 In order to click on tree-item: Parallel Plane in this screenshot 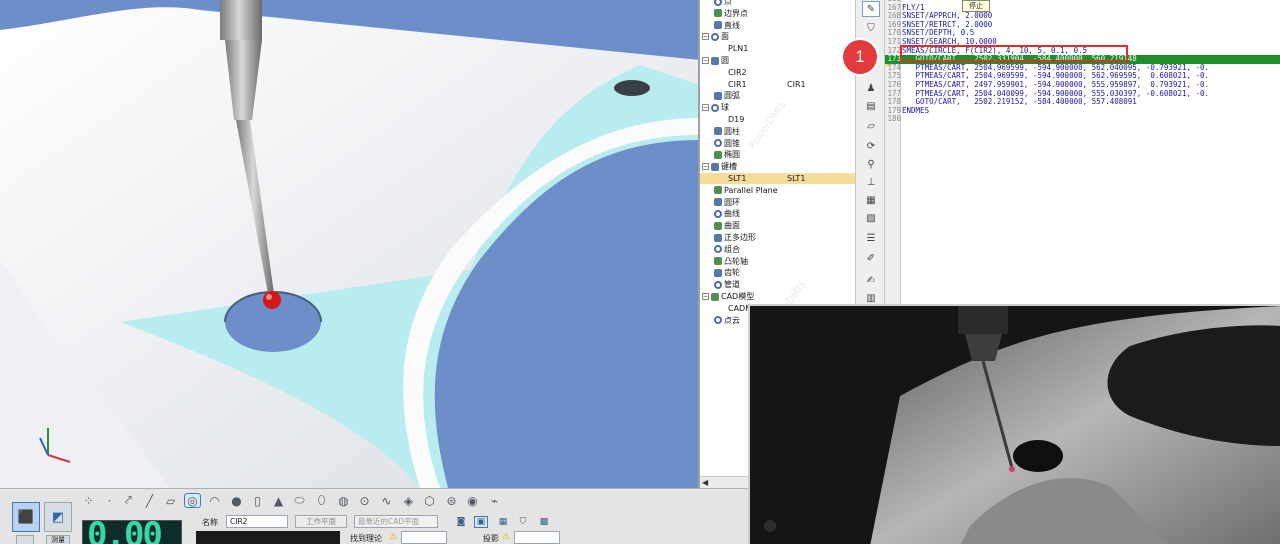, I will do `click(746, 190)`.